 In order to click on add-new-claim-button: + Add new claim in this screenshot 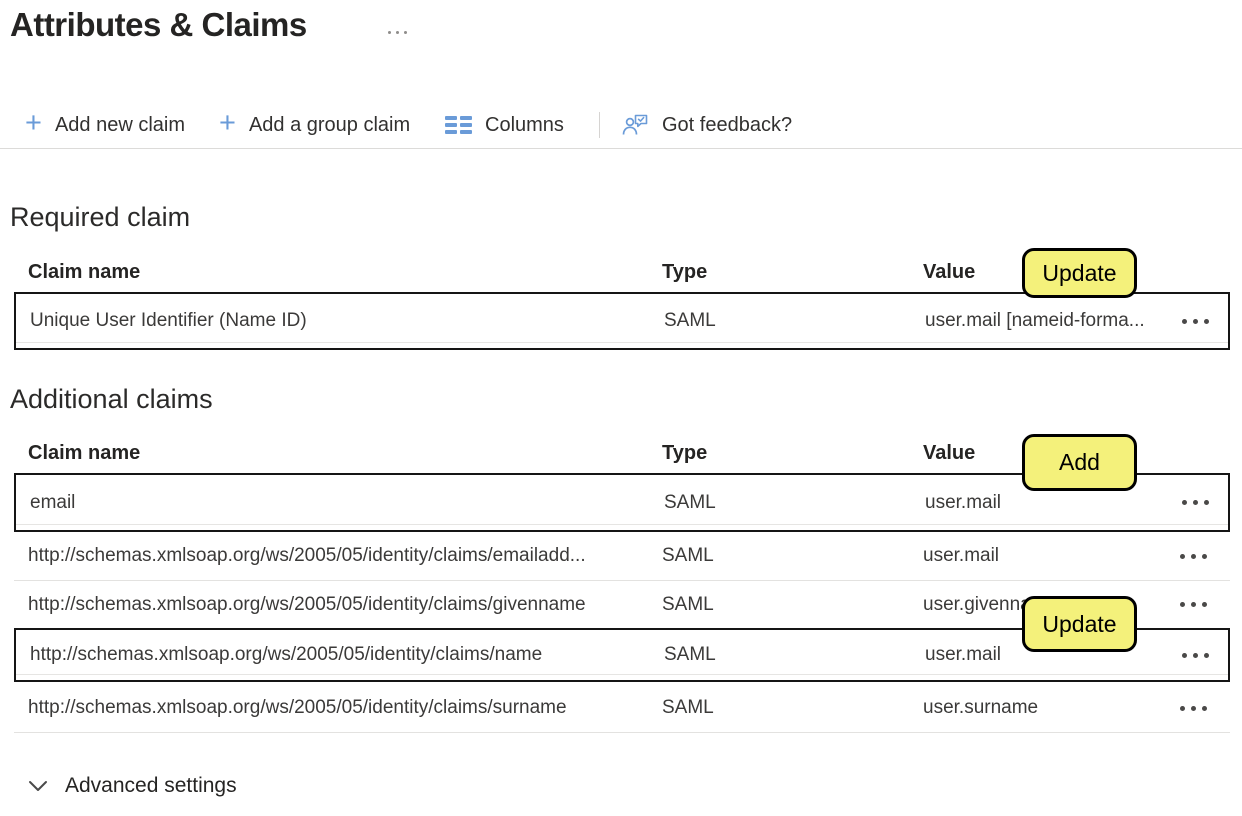, I will do `click(105, 125)`.